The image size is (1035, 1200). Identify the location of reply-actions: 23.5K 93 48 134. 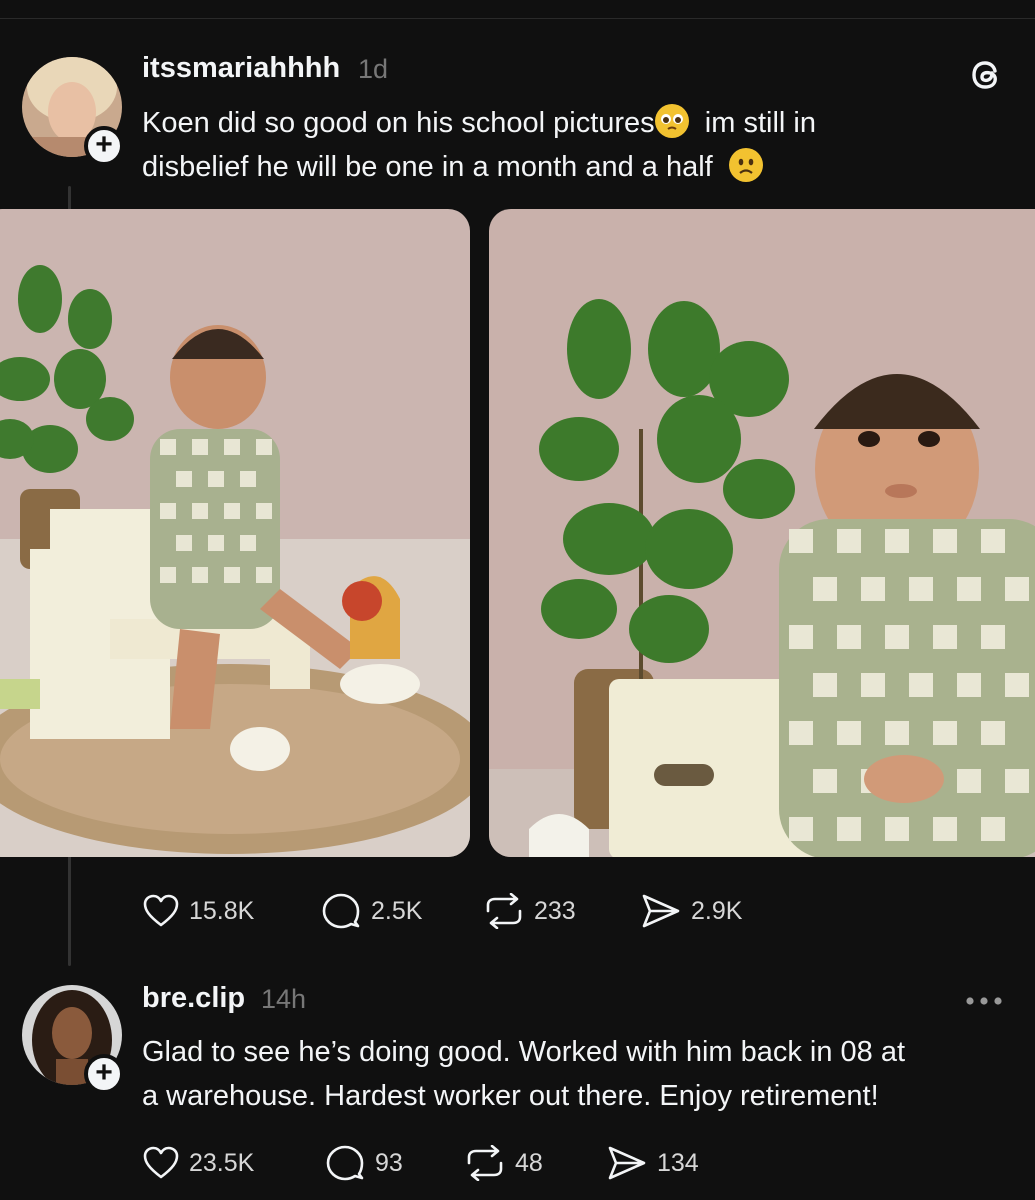
(445, 1163).